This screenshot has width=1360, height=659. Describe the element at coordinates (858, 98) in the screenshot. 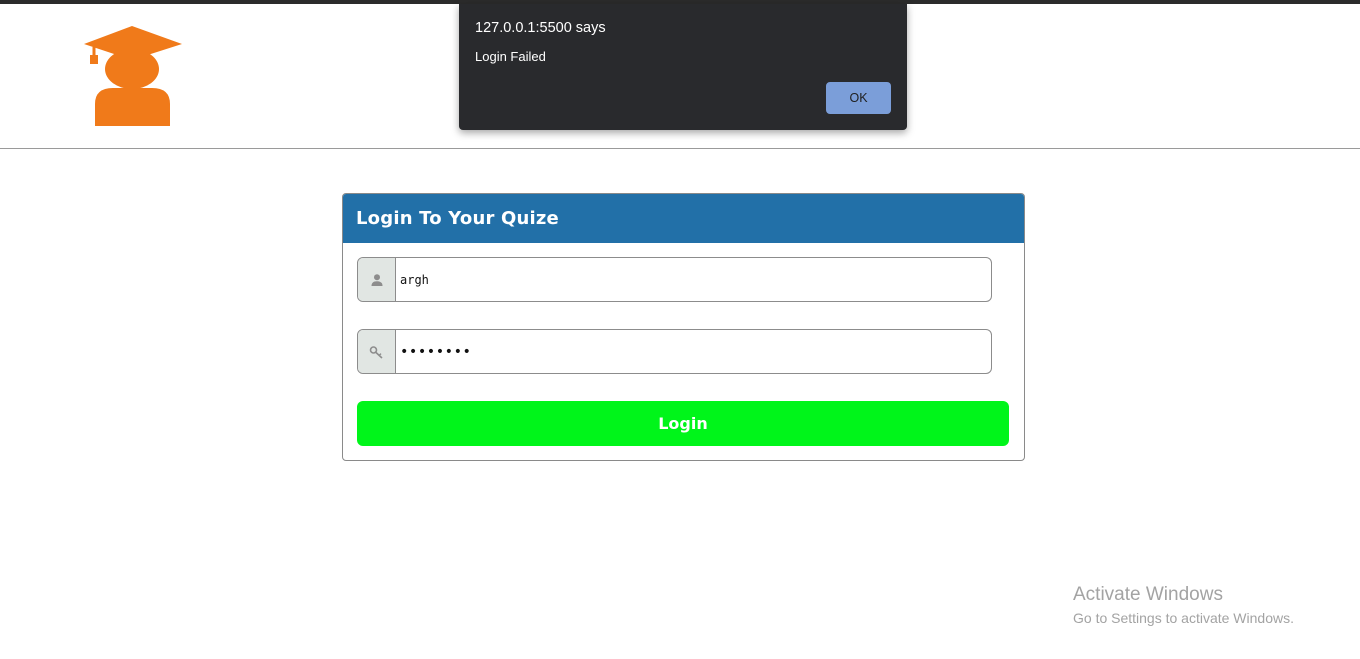

I see `ok-button: OK` at that location.